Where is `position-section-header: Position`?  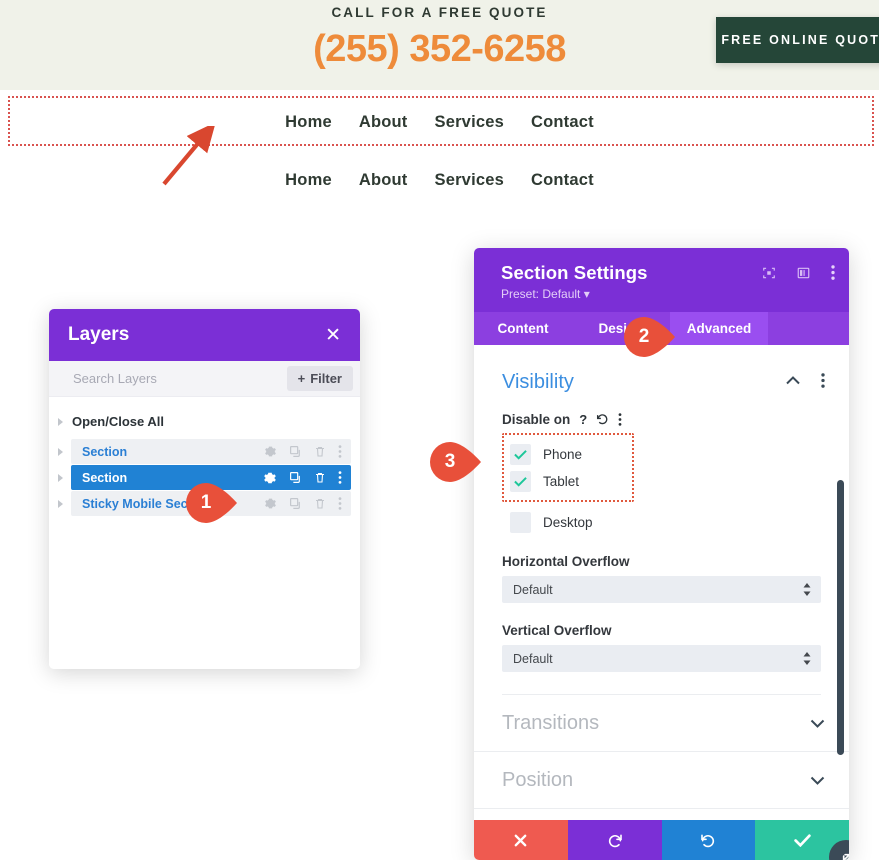
position-section-header: Position is located at coordinates (661, 780).